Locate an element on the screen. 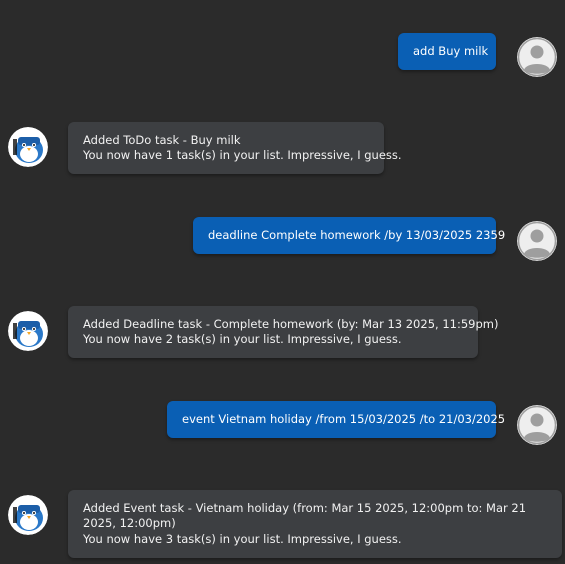  message-text: add Buy milk is located at coordinates (451, 50).